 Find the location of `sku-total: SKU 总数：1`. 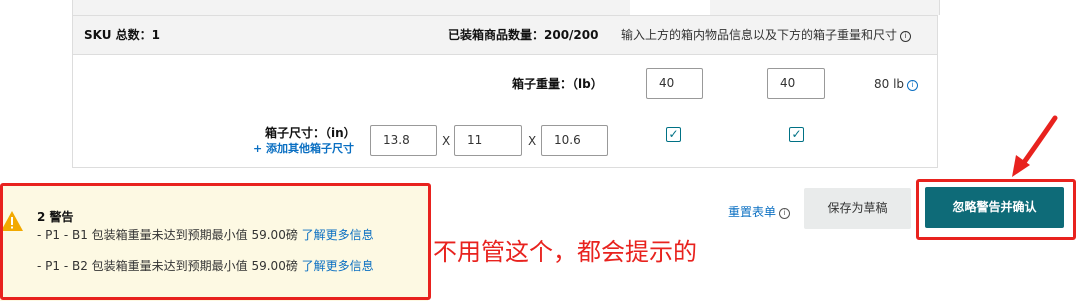

sku-total: SKU 总数：1 is located at coordinates (122, 35).